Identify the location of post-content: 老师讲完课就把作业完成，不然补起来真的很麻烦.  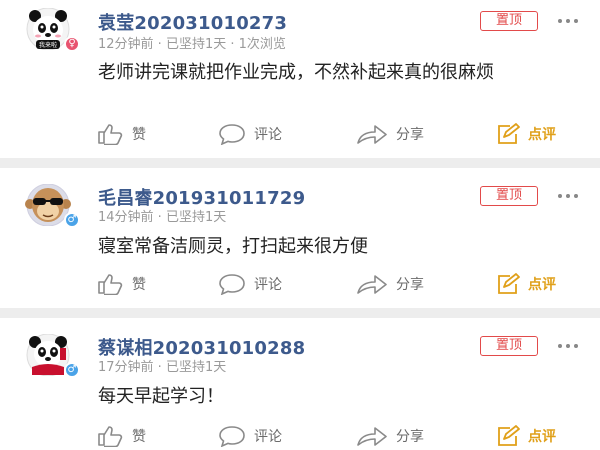
(296, 72).